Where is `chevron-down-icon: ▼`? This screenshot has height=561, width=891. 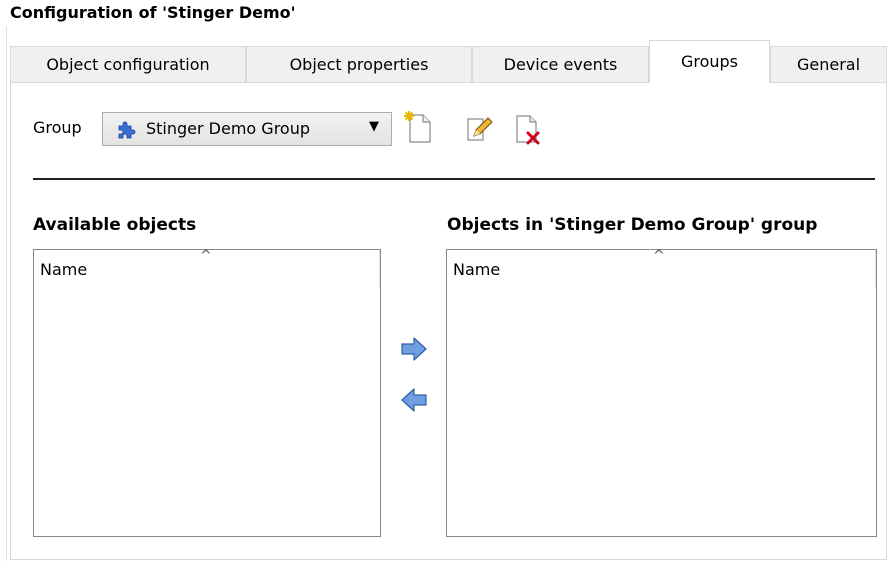
chevron-down-icon: ▼ is located at coordinates (374, 126).